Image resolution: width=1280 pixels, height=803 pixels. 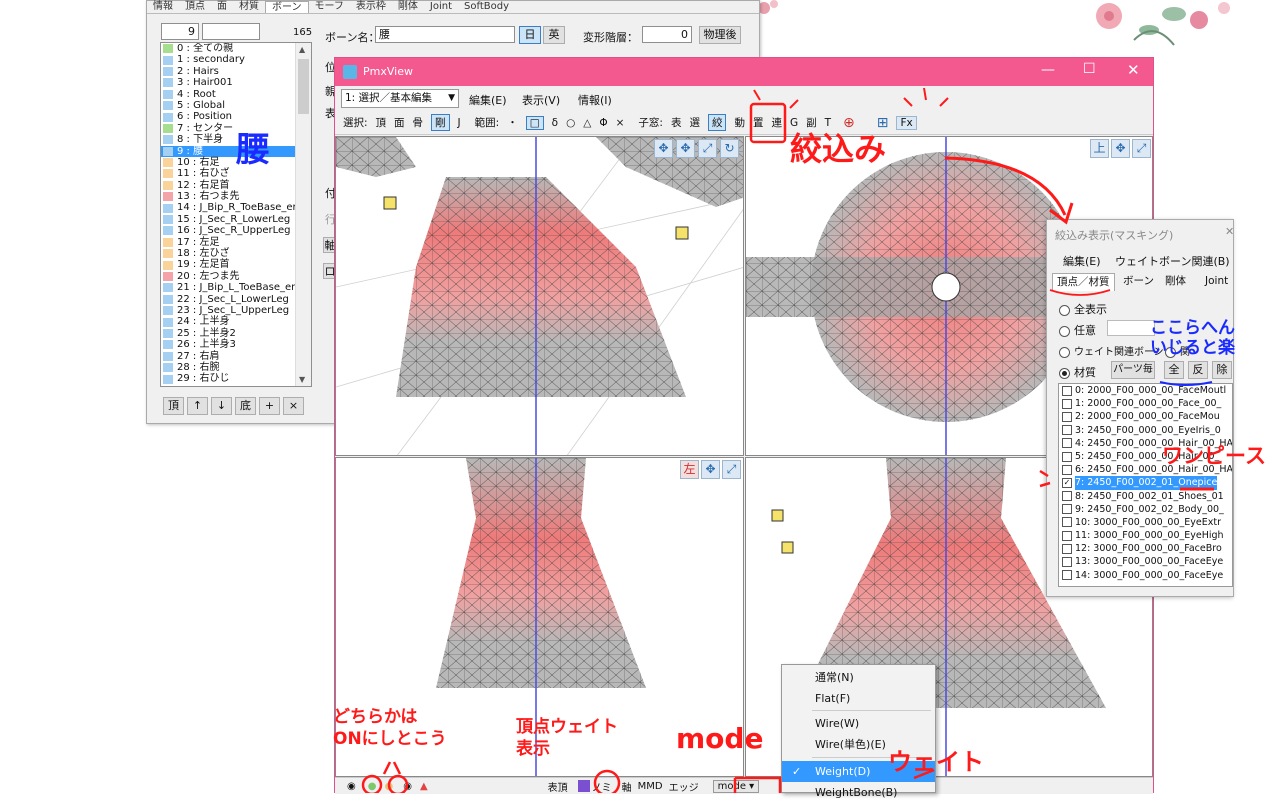 I want to click on mode-menu-item: 通常(N), so click(x=858, y=677).